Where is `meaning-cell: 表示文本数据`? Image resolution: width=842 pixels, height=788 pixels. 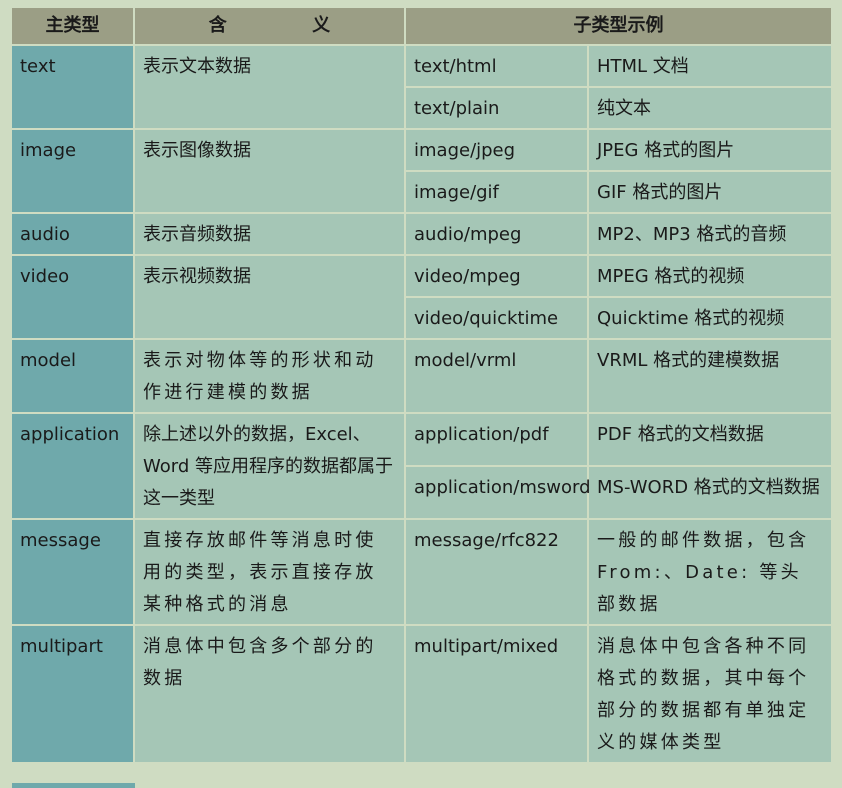 meaning-cell: 表示文本数据 is located at coordinates (270, 88).